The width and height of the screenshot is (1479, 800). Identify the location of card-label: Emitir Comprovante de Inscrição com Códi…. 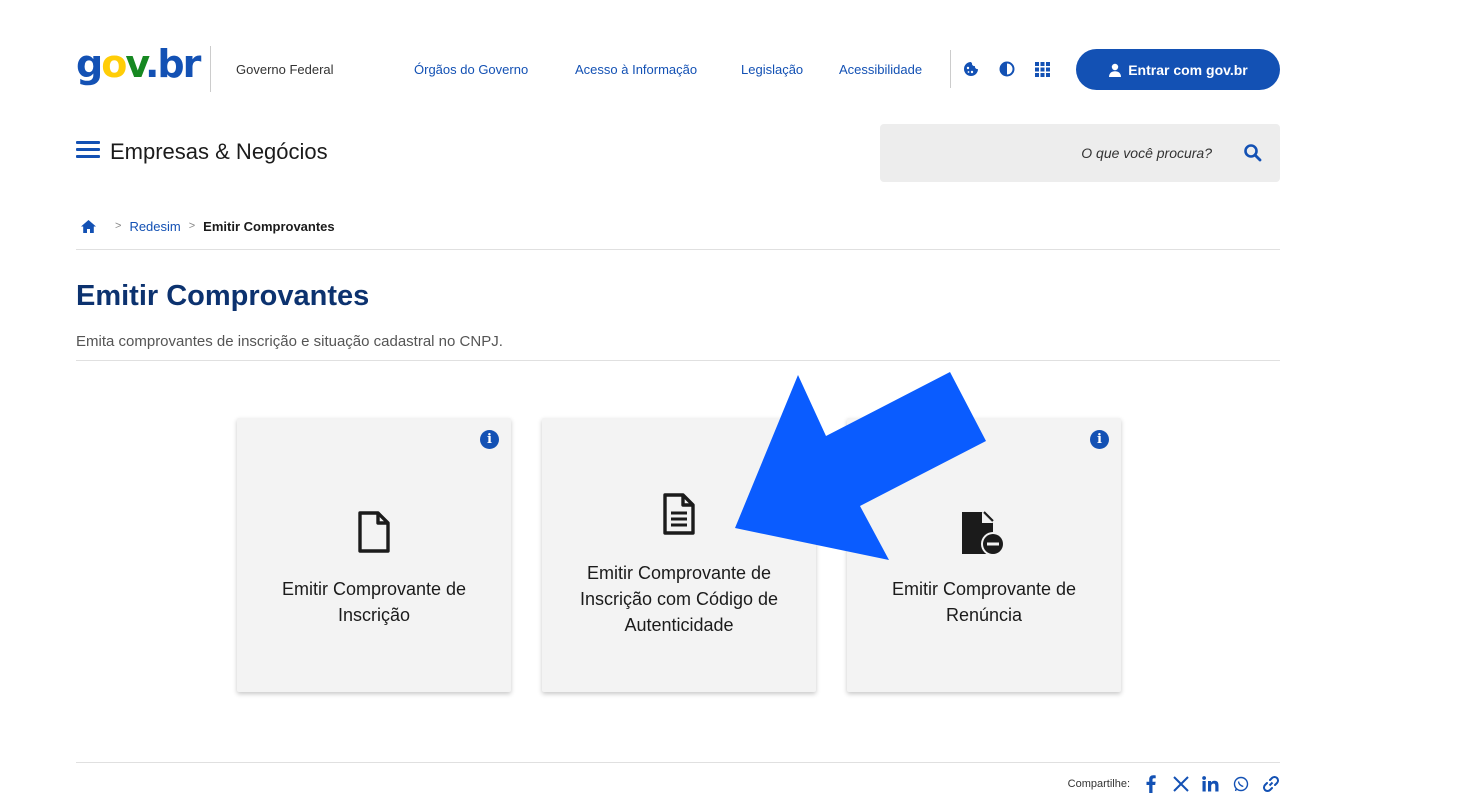
(679, 599).